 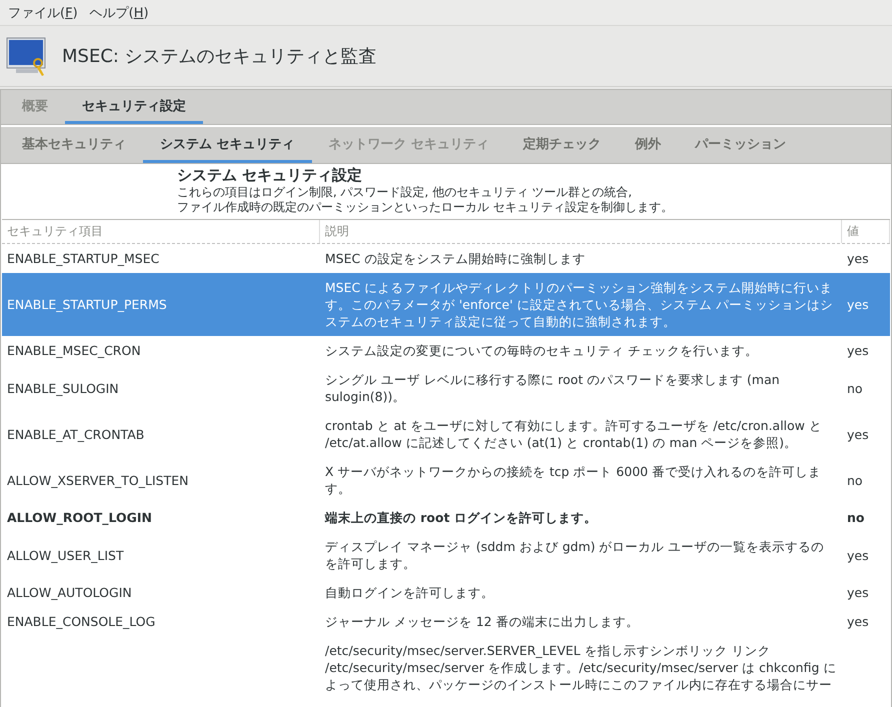 What do you see at coordinates (482, 622) in the screenshot?
I see `table-cell-text: ジャーナル メッセージを 12 番の端末に出力します。` at bounding box center [482, 622].